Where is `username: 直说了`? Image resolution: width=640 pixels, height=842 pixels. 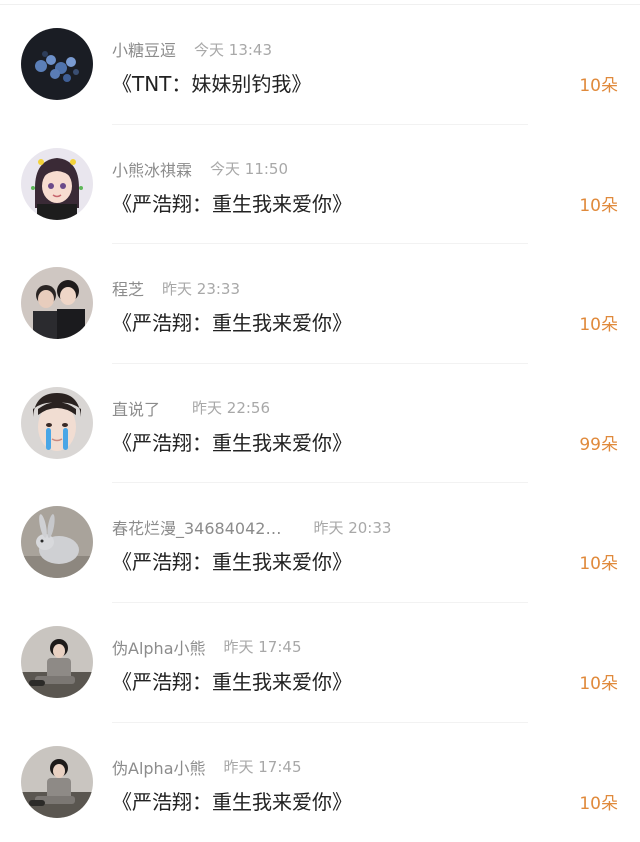
username: 直说了 is located at coordinates (136, 408).